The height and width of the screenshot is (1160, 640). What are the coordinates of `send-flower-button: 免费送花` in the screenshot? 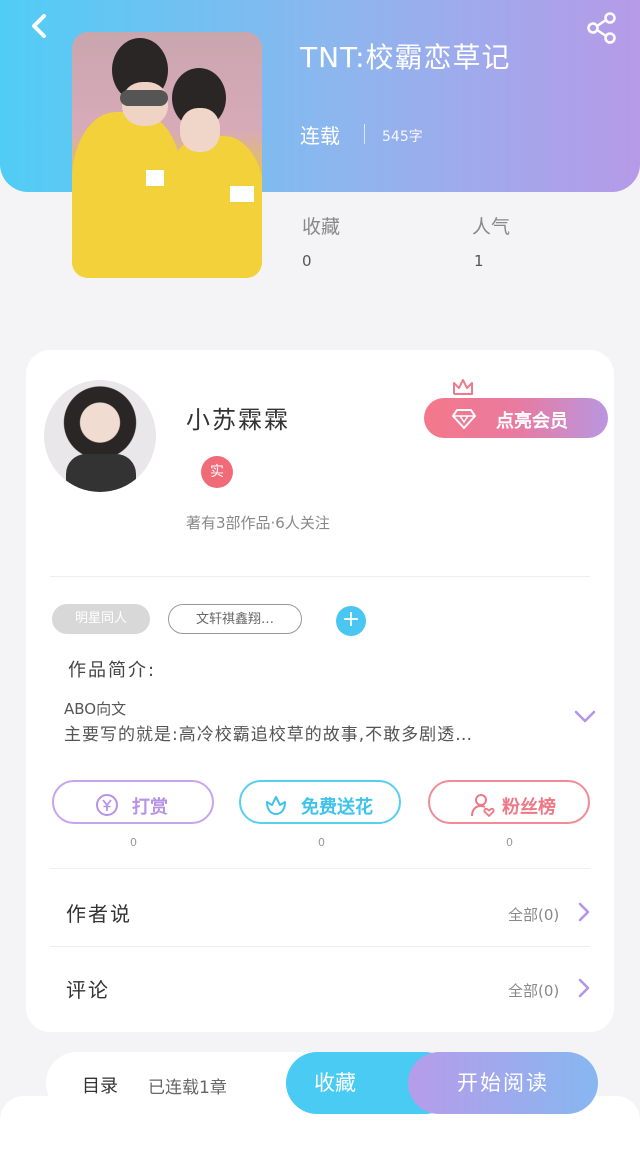 It's located at (320, 802).